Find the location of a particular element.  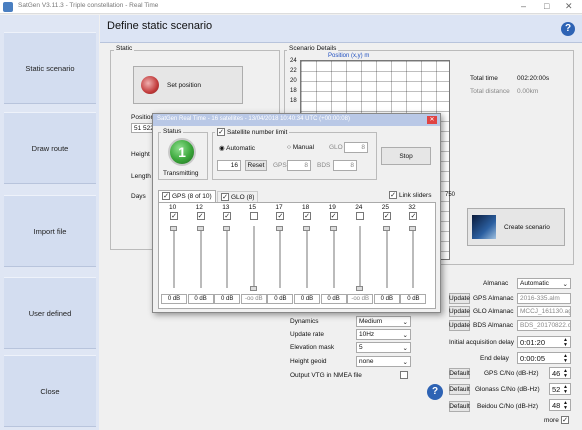

end-delay-field: 0:00:05 ▲ ▼ is located at coordinates (544, 358).